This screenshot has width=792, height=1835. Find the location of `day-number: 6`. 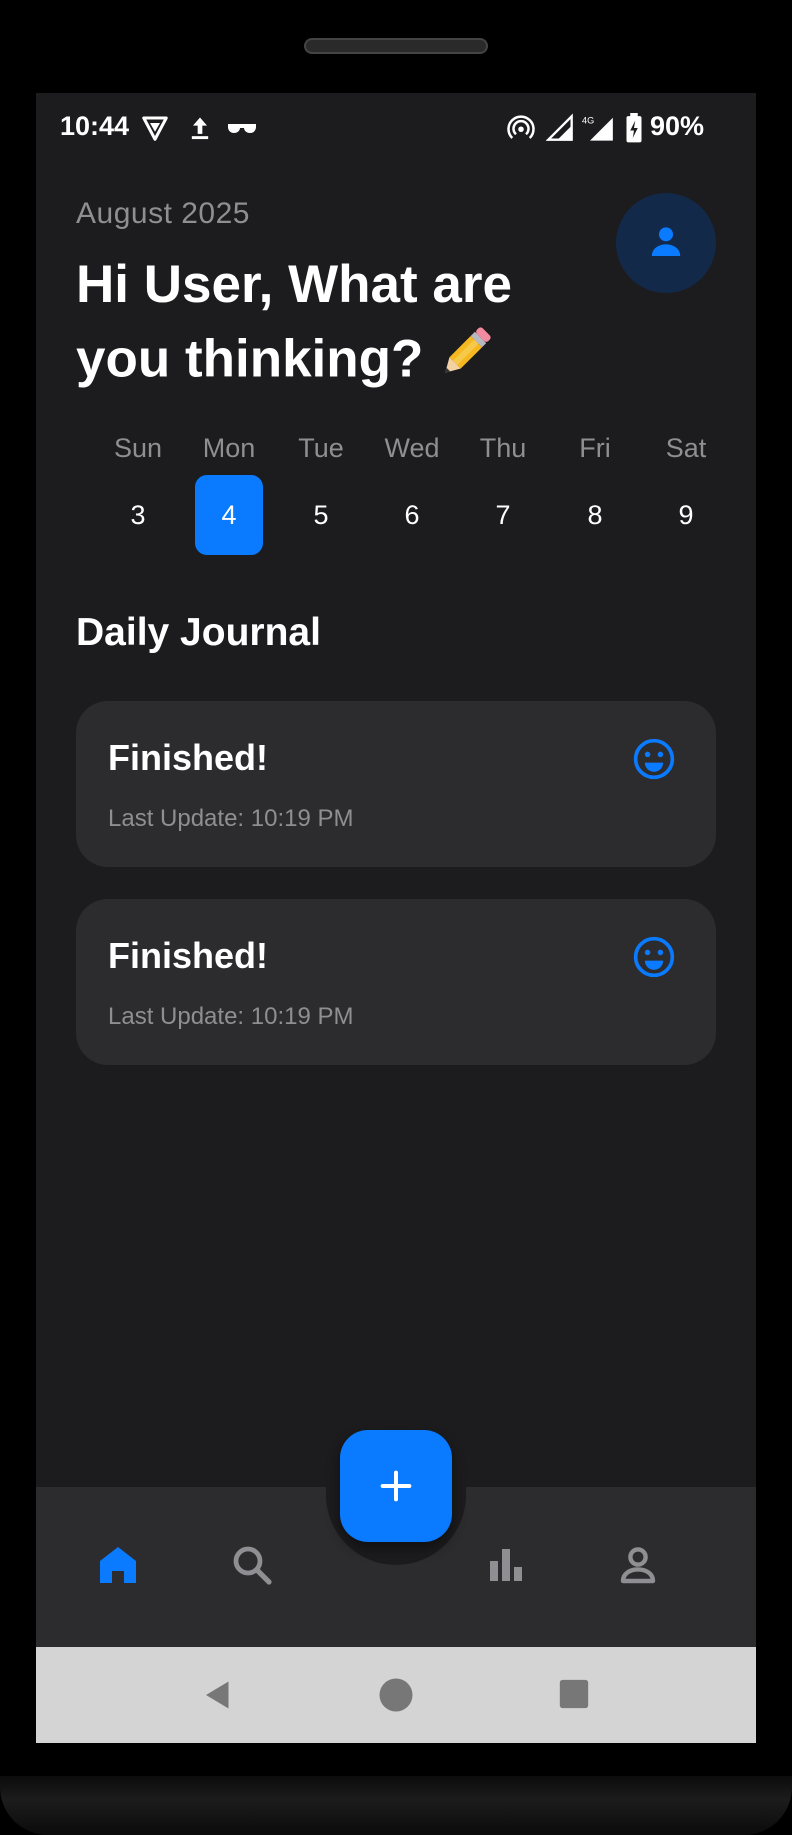

day-number: 6 is located at coordinates (412, 515).